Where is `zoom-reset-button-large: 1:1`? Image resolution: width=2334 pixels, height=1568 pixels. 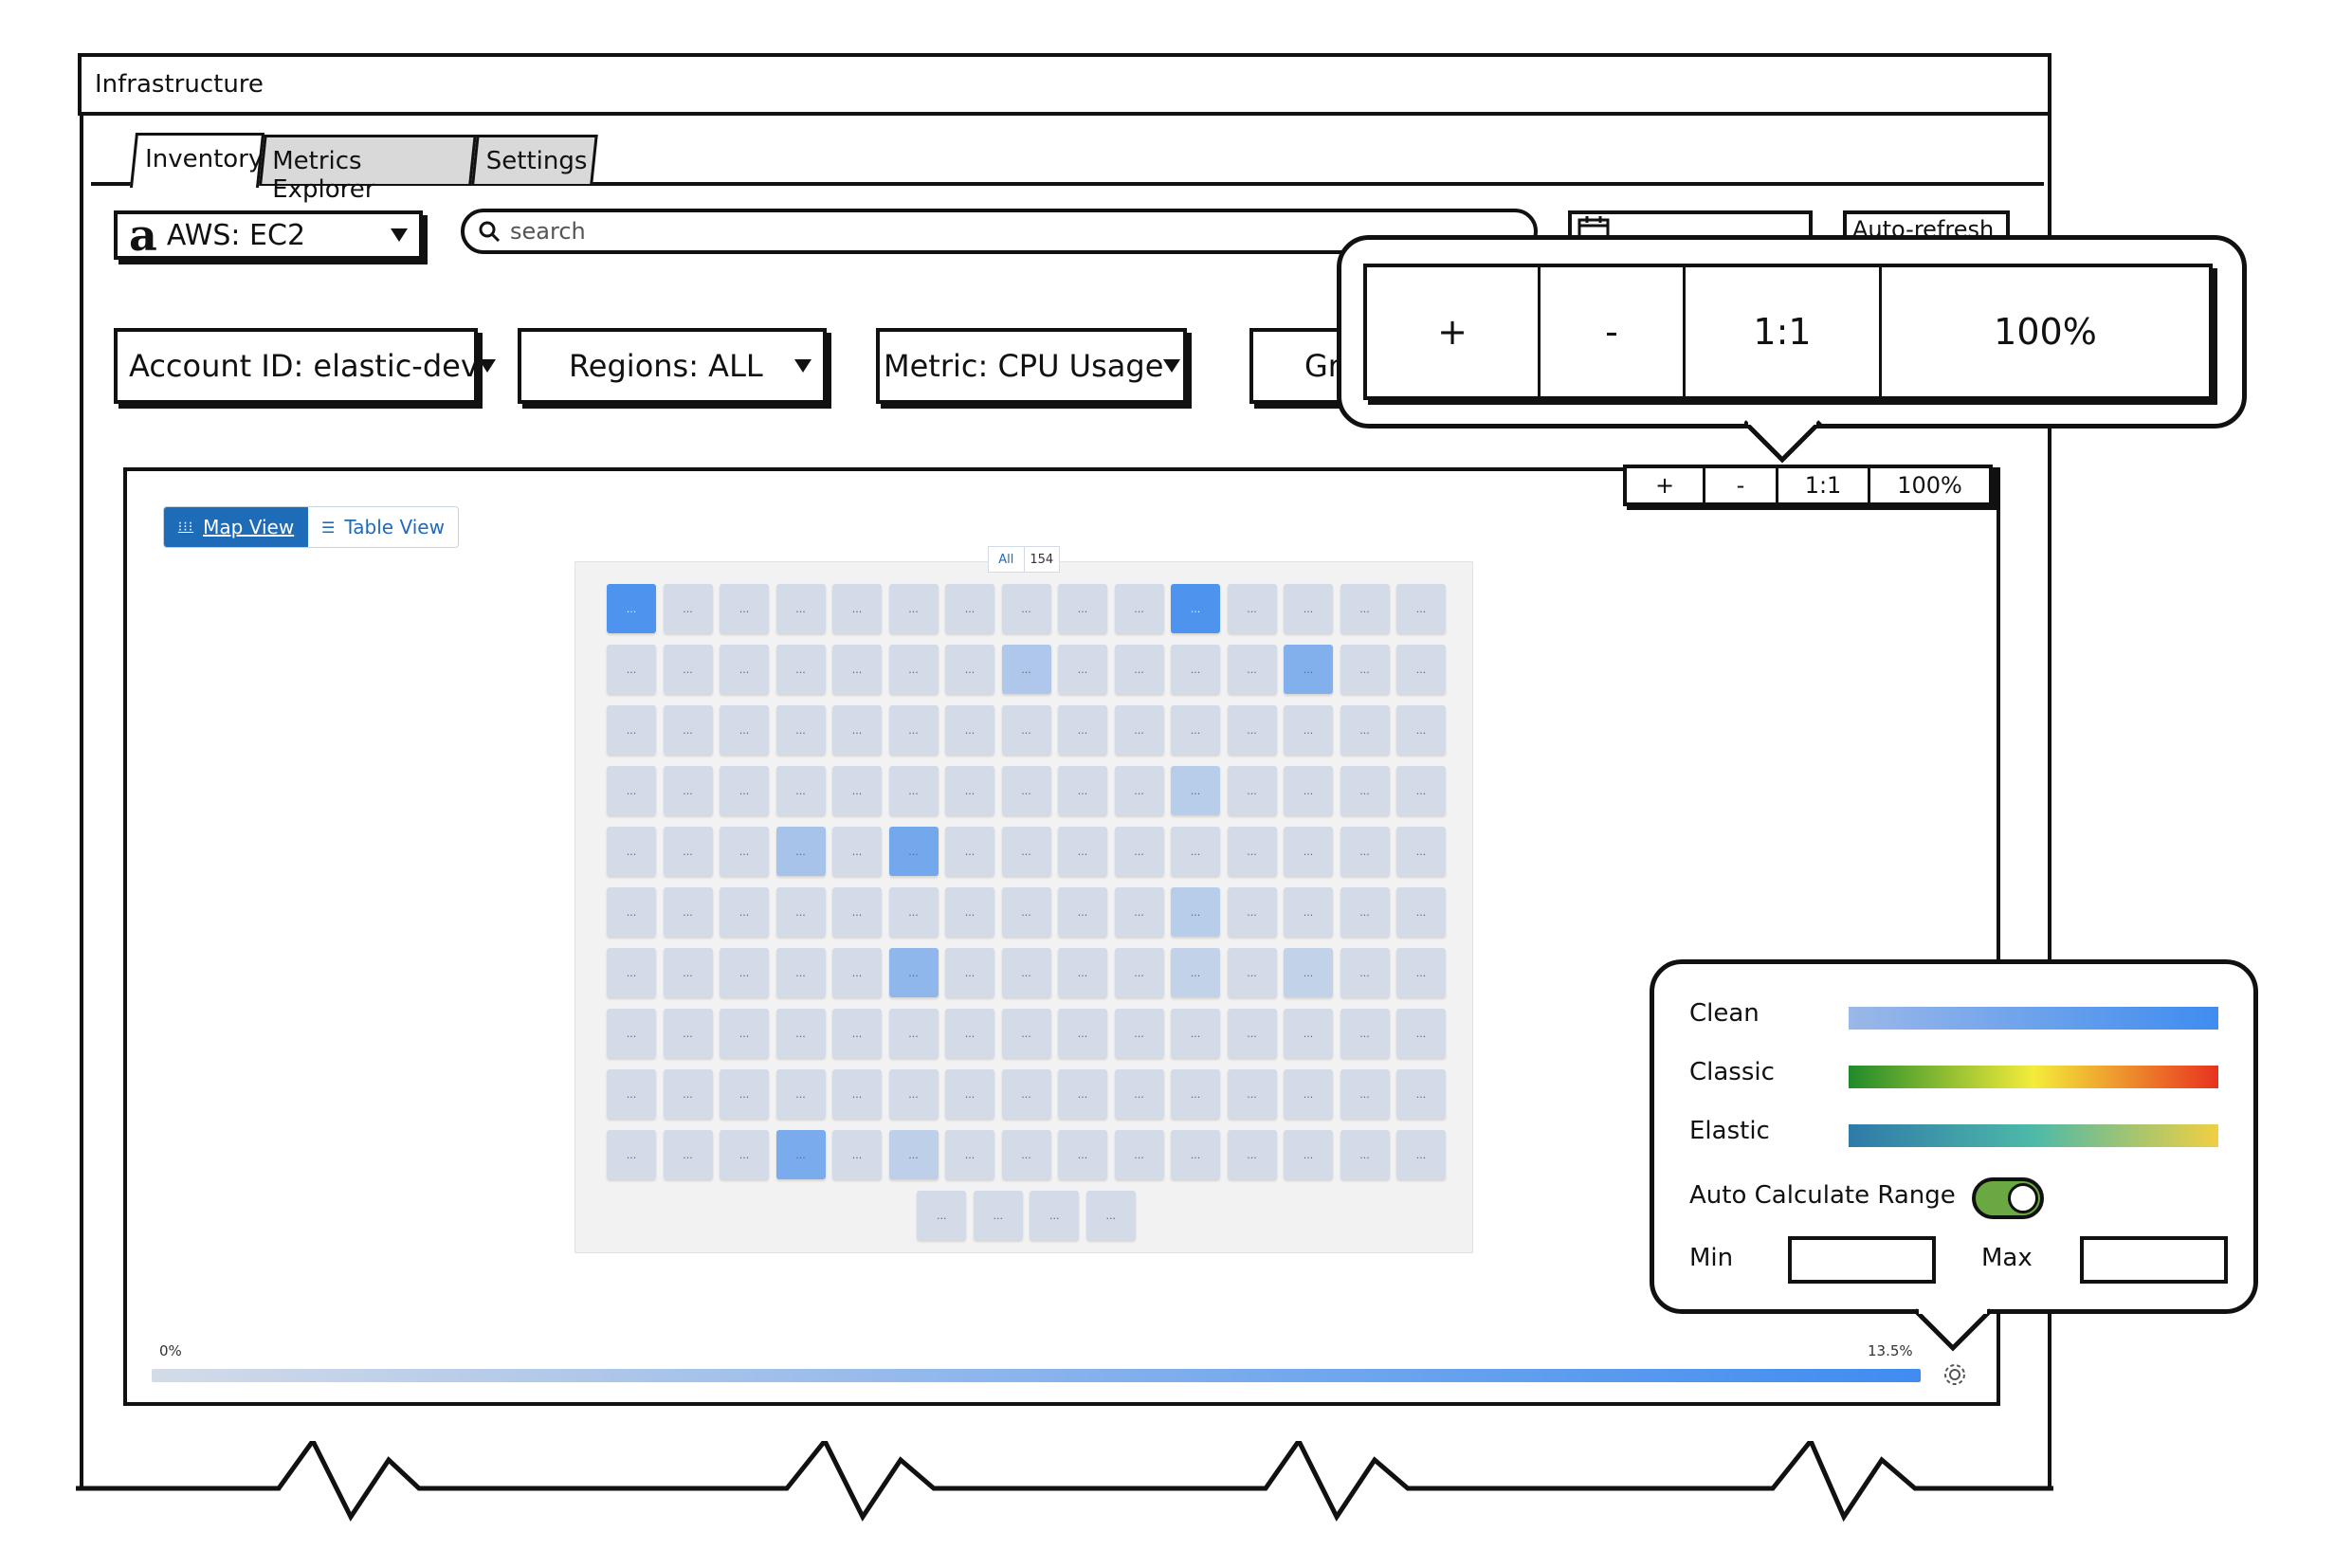 zoom-reset-button-large: 1:1 is located at coordinates (1784, 331).